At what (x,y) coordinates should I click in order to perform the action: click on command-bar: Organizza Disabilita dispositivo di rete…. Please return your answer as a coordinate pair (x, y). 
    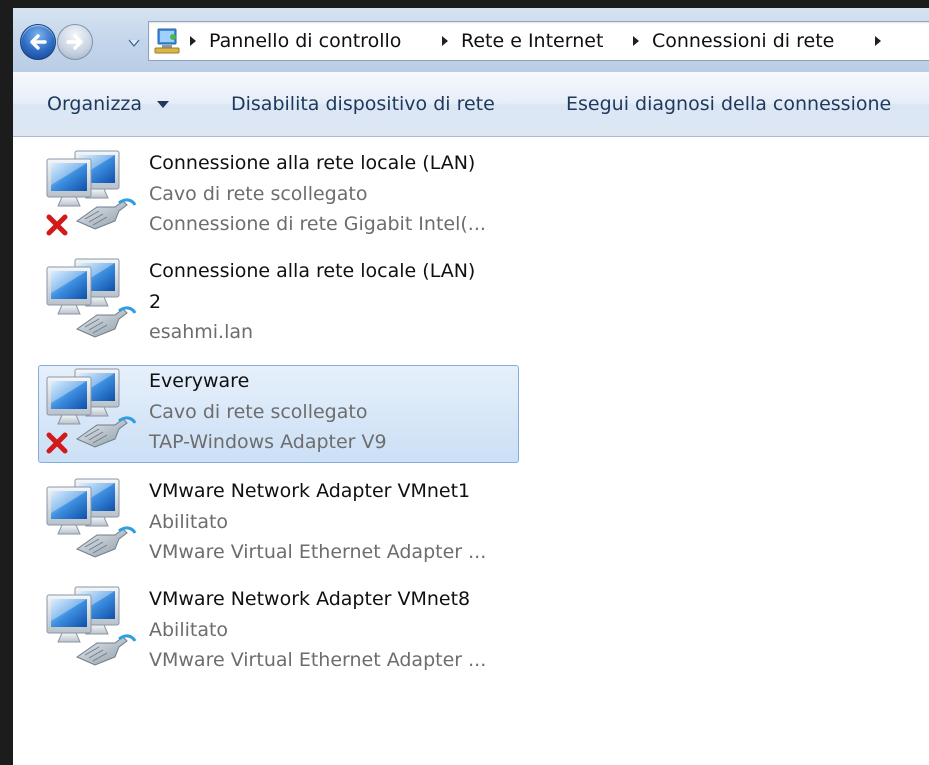
    Looking at the image, I should click on (471, 104).